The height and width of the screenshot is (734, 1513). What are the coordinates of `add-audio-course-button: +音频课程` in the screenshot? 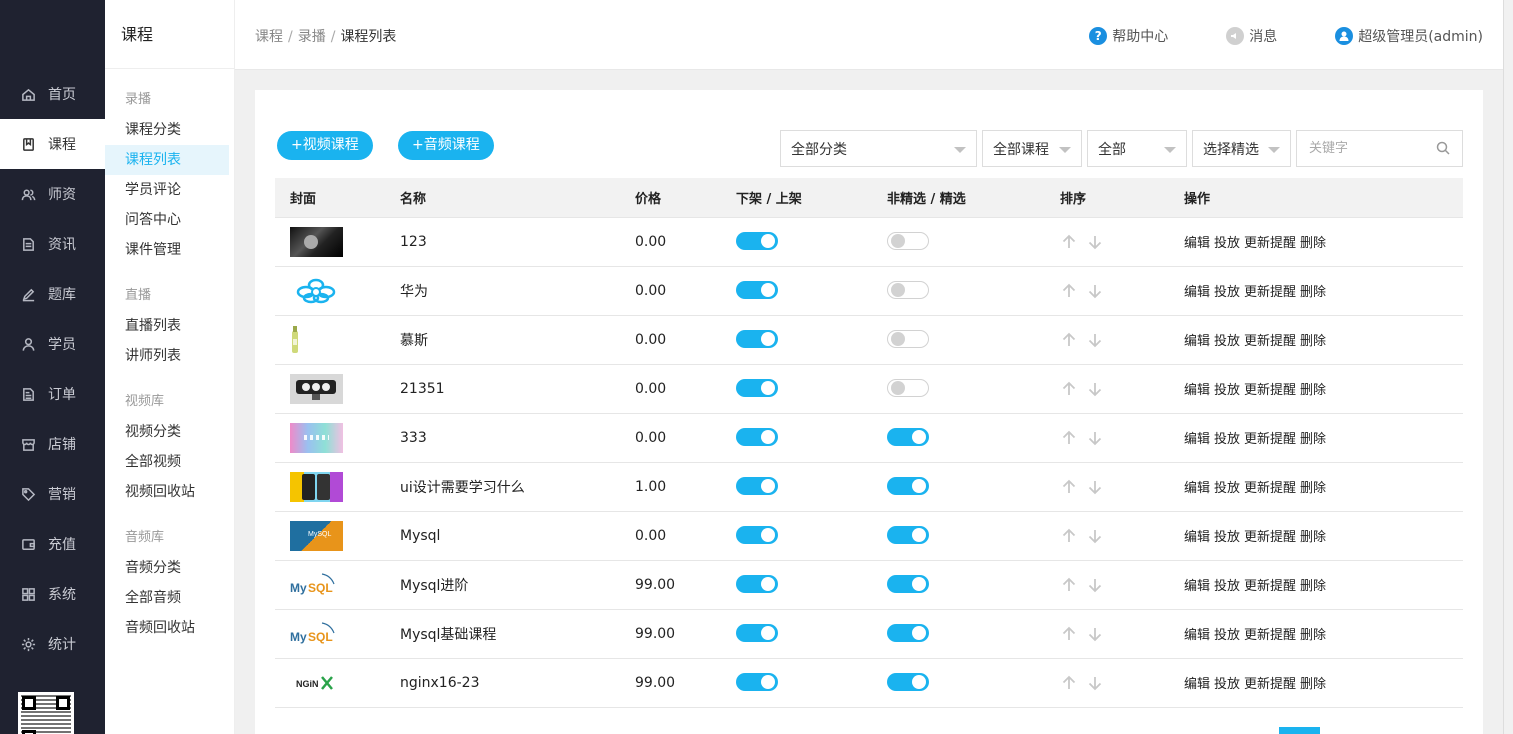 It's located at (446, 145).